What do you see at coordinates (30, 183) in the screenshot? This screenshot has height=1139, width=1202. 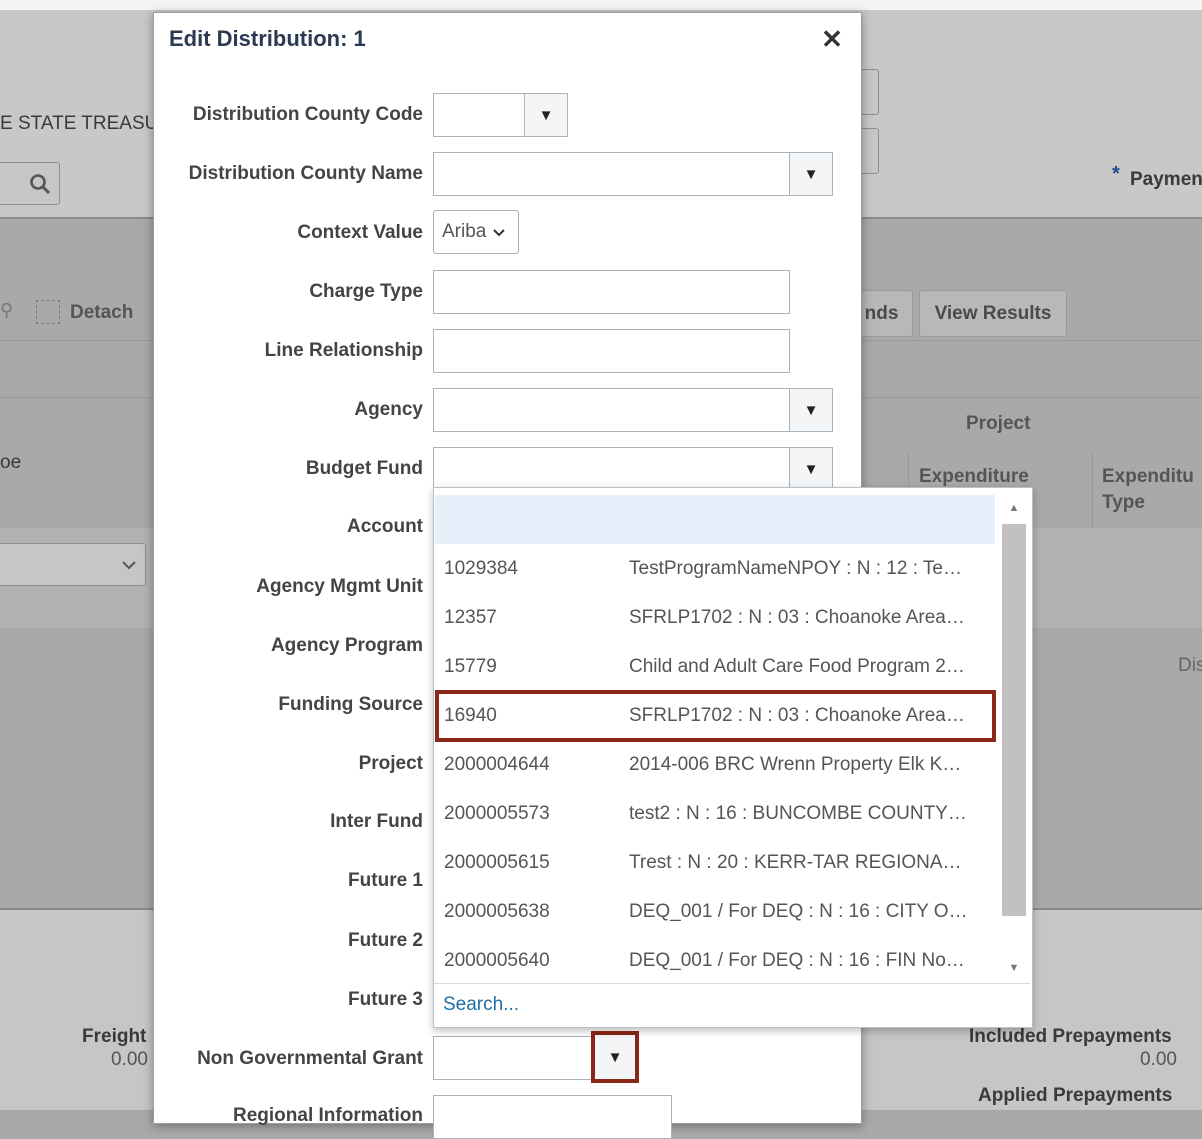 I see `background-search-box` at bounding box center [30, 183].